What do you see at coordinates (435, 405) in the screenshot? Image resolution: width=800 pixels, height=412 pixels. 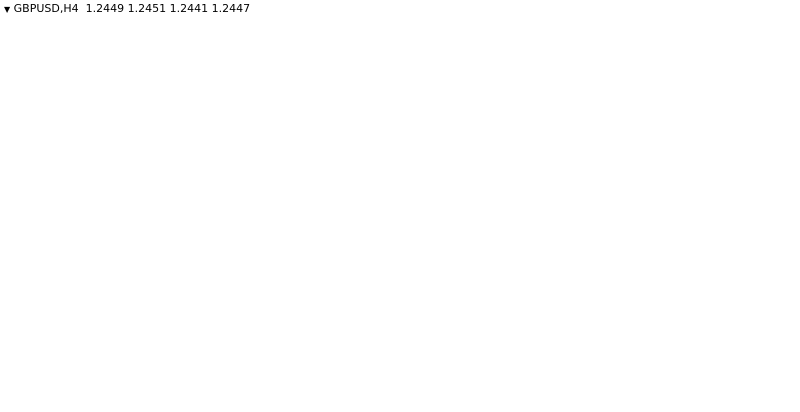 I see `time-tick-label: 31 May 00:00` at bounding box center [435, 405].